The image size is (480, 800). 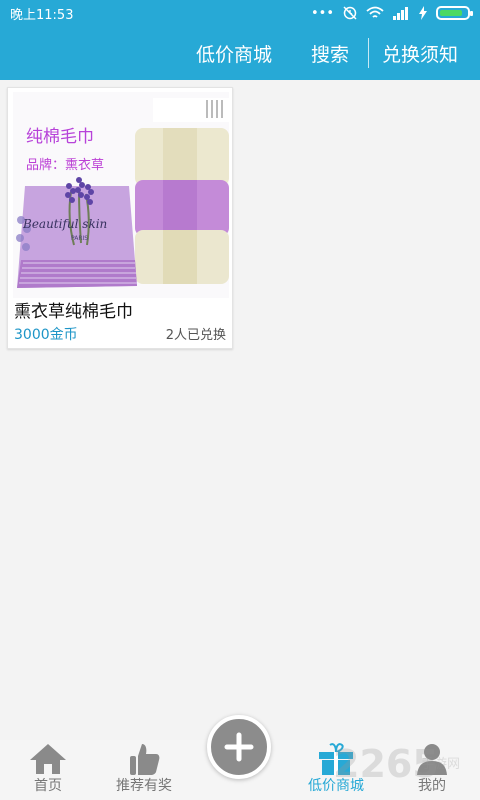 What do you see at coordinates (402, 770) in the screenshot?
I see `site-watermark: 2265 手游网` at bounding box center [402, 770].